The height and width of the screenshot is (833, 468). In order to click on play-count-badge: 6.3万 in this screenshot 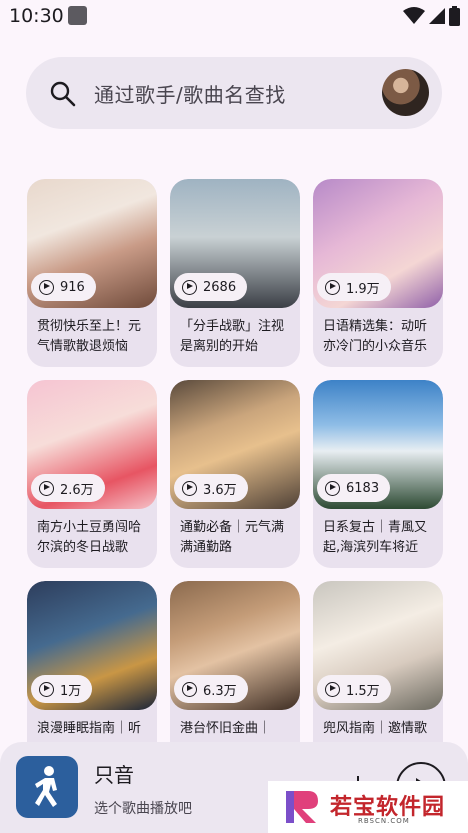, I will do `click(211, 689)`.